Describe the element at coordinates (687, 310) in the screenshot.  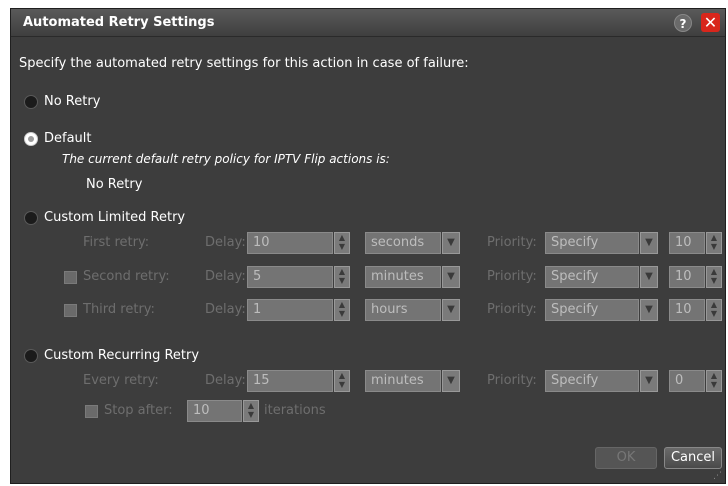
I see `third-retry-priority-input: 10` at that location.